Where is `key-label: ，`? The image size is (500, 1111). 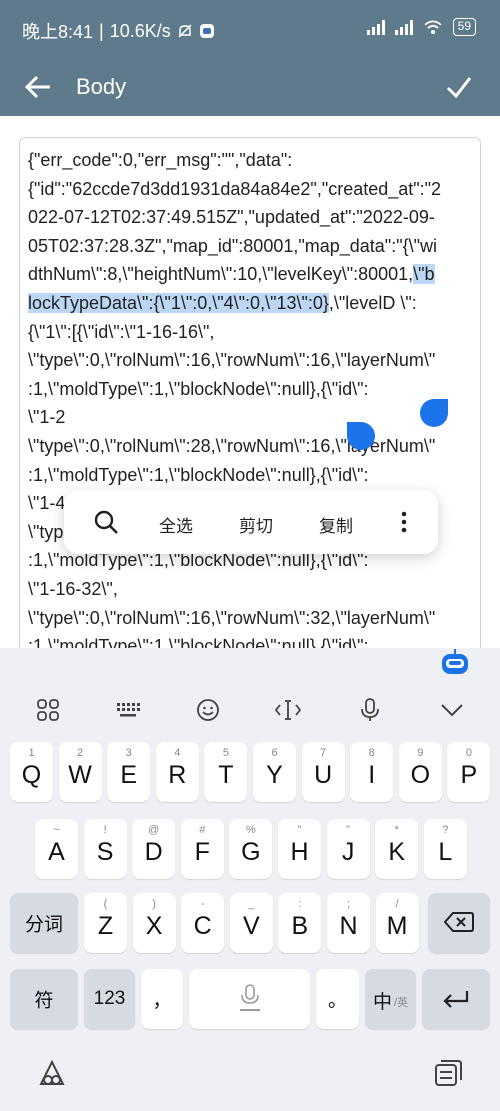 key-label: ， is located at coordinates (162, 1001).